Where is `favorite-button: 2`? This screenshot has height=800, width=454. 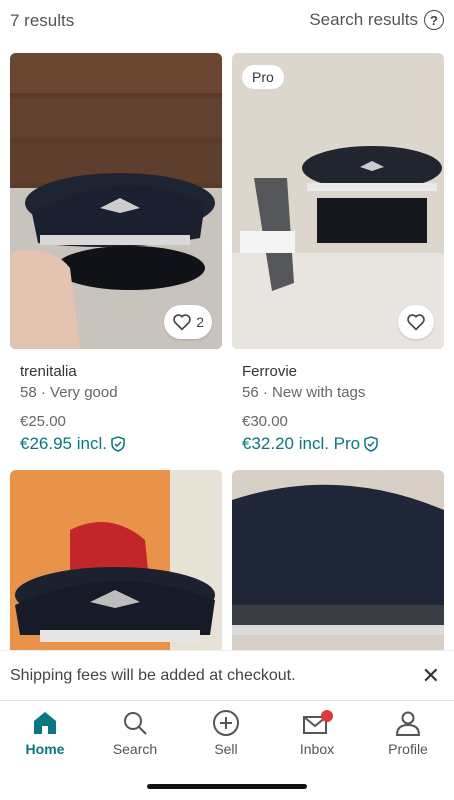 favorite-button: 2 is located at coordinates (188, 322).